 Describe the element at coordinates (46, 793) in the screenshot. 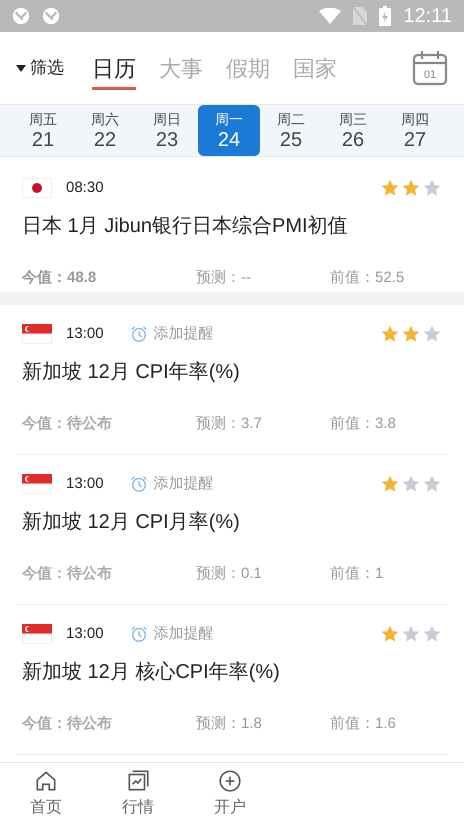

I see `nav-tab: 首页` at that location.